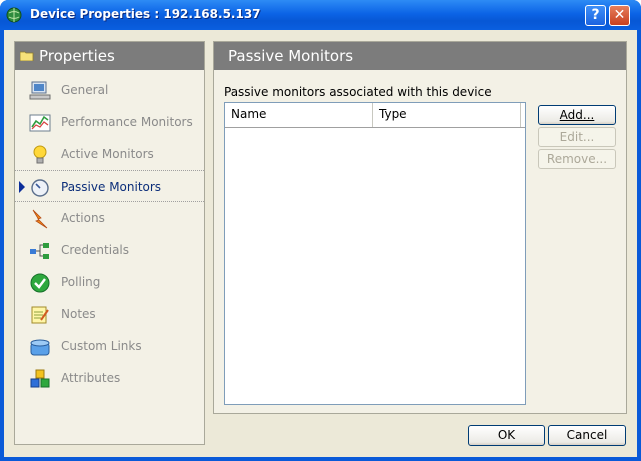 The width and height of the screenshot is (641, 461). I want to click on list-header: Name Type, so click(375, 115).